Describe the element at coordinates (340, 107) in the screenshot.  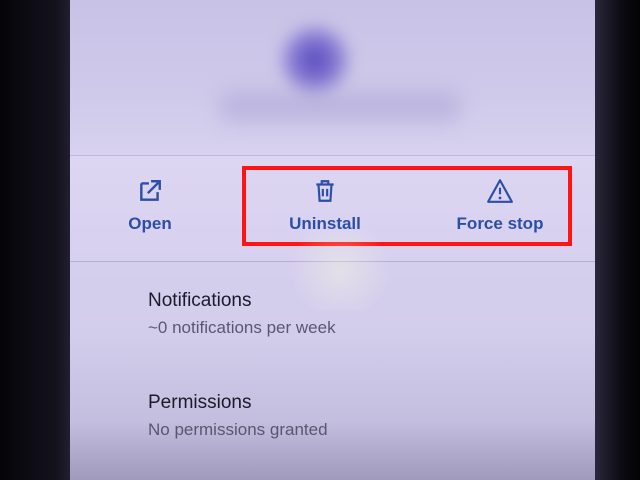
I see `app-name-blurred` at that location.